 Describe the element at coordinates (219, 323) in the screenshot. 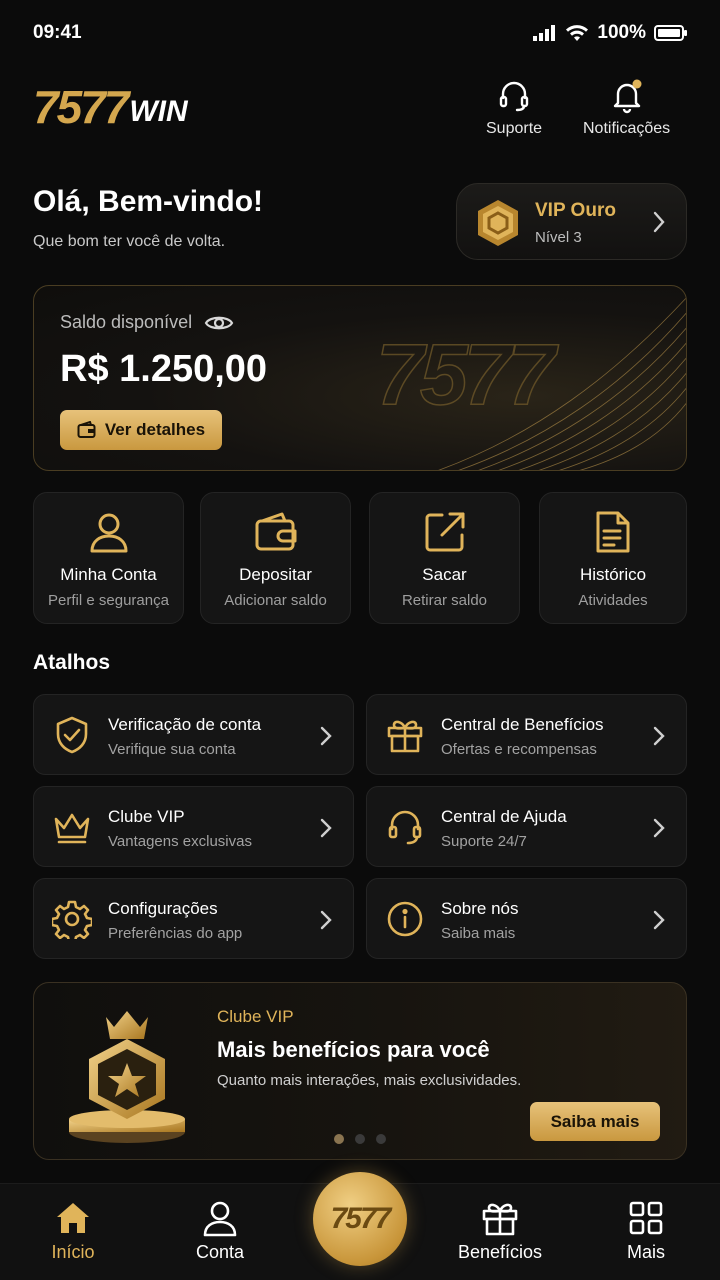

I see `eye-icon` at that location.